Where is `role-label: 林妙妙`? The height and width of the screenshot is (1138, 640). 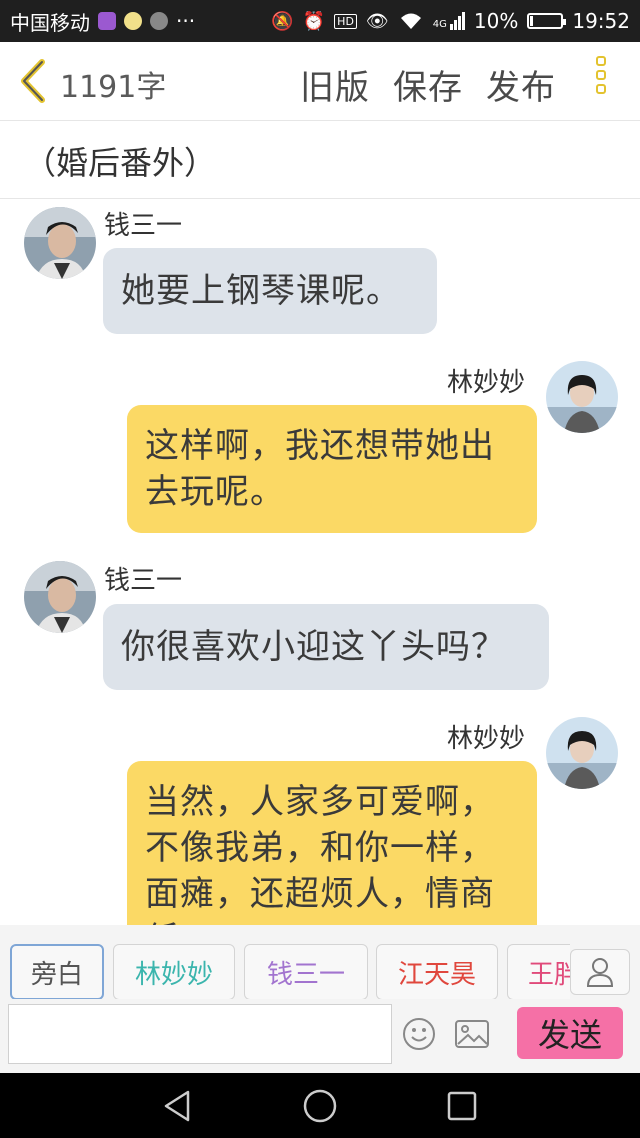 role-label: 林妙妙 is located at coordinates (173, 974).